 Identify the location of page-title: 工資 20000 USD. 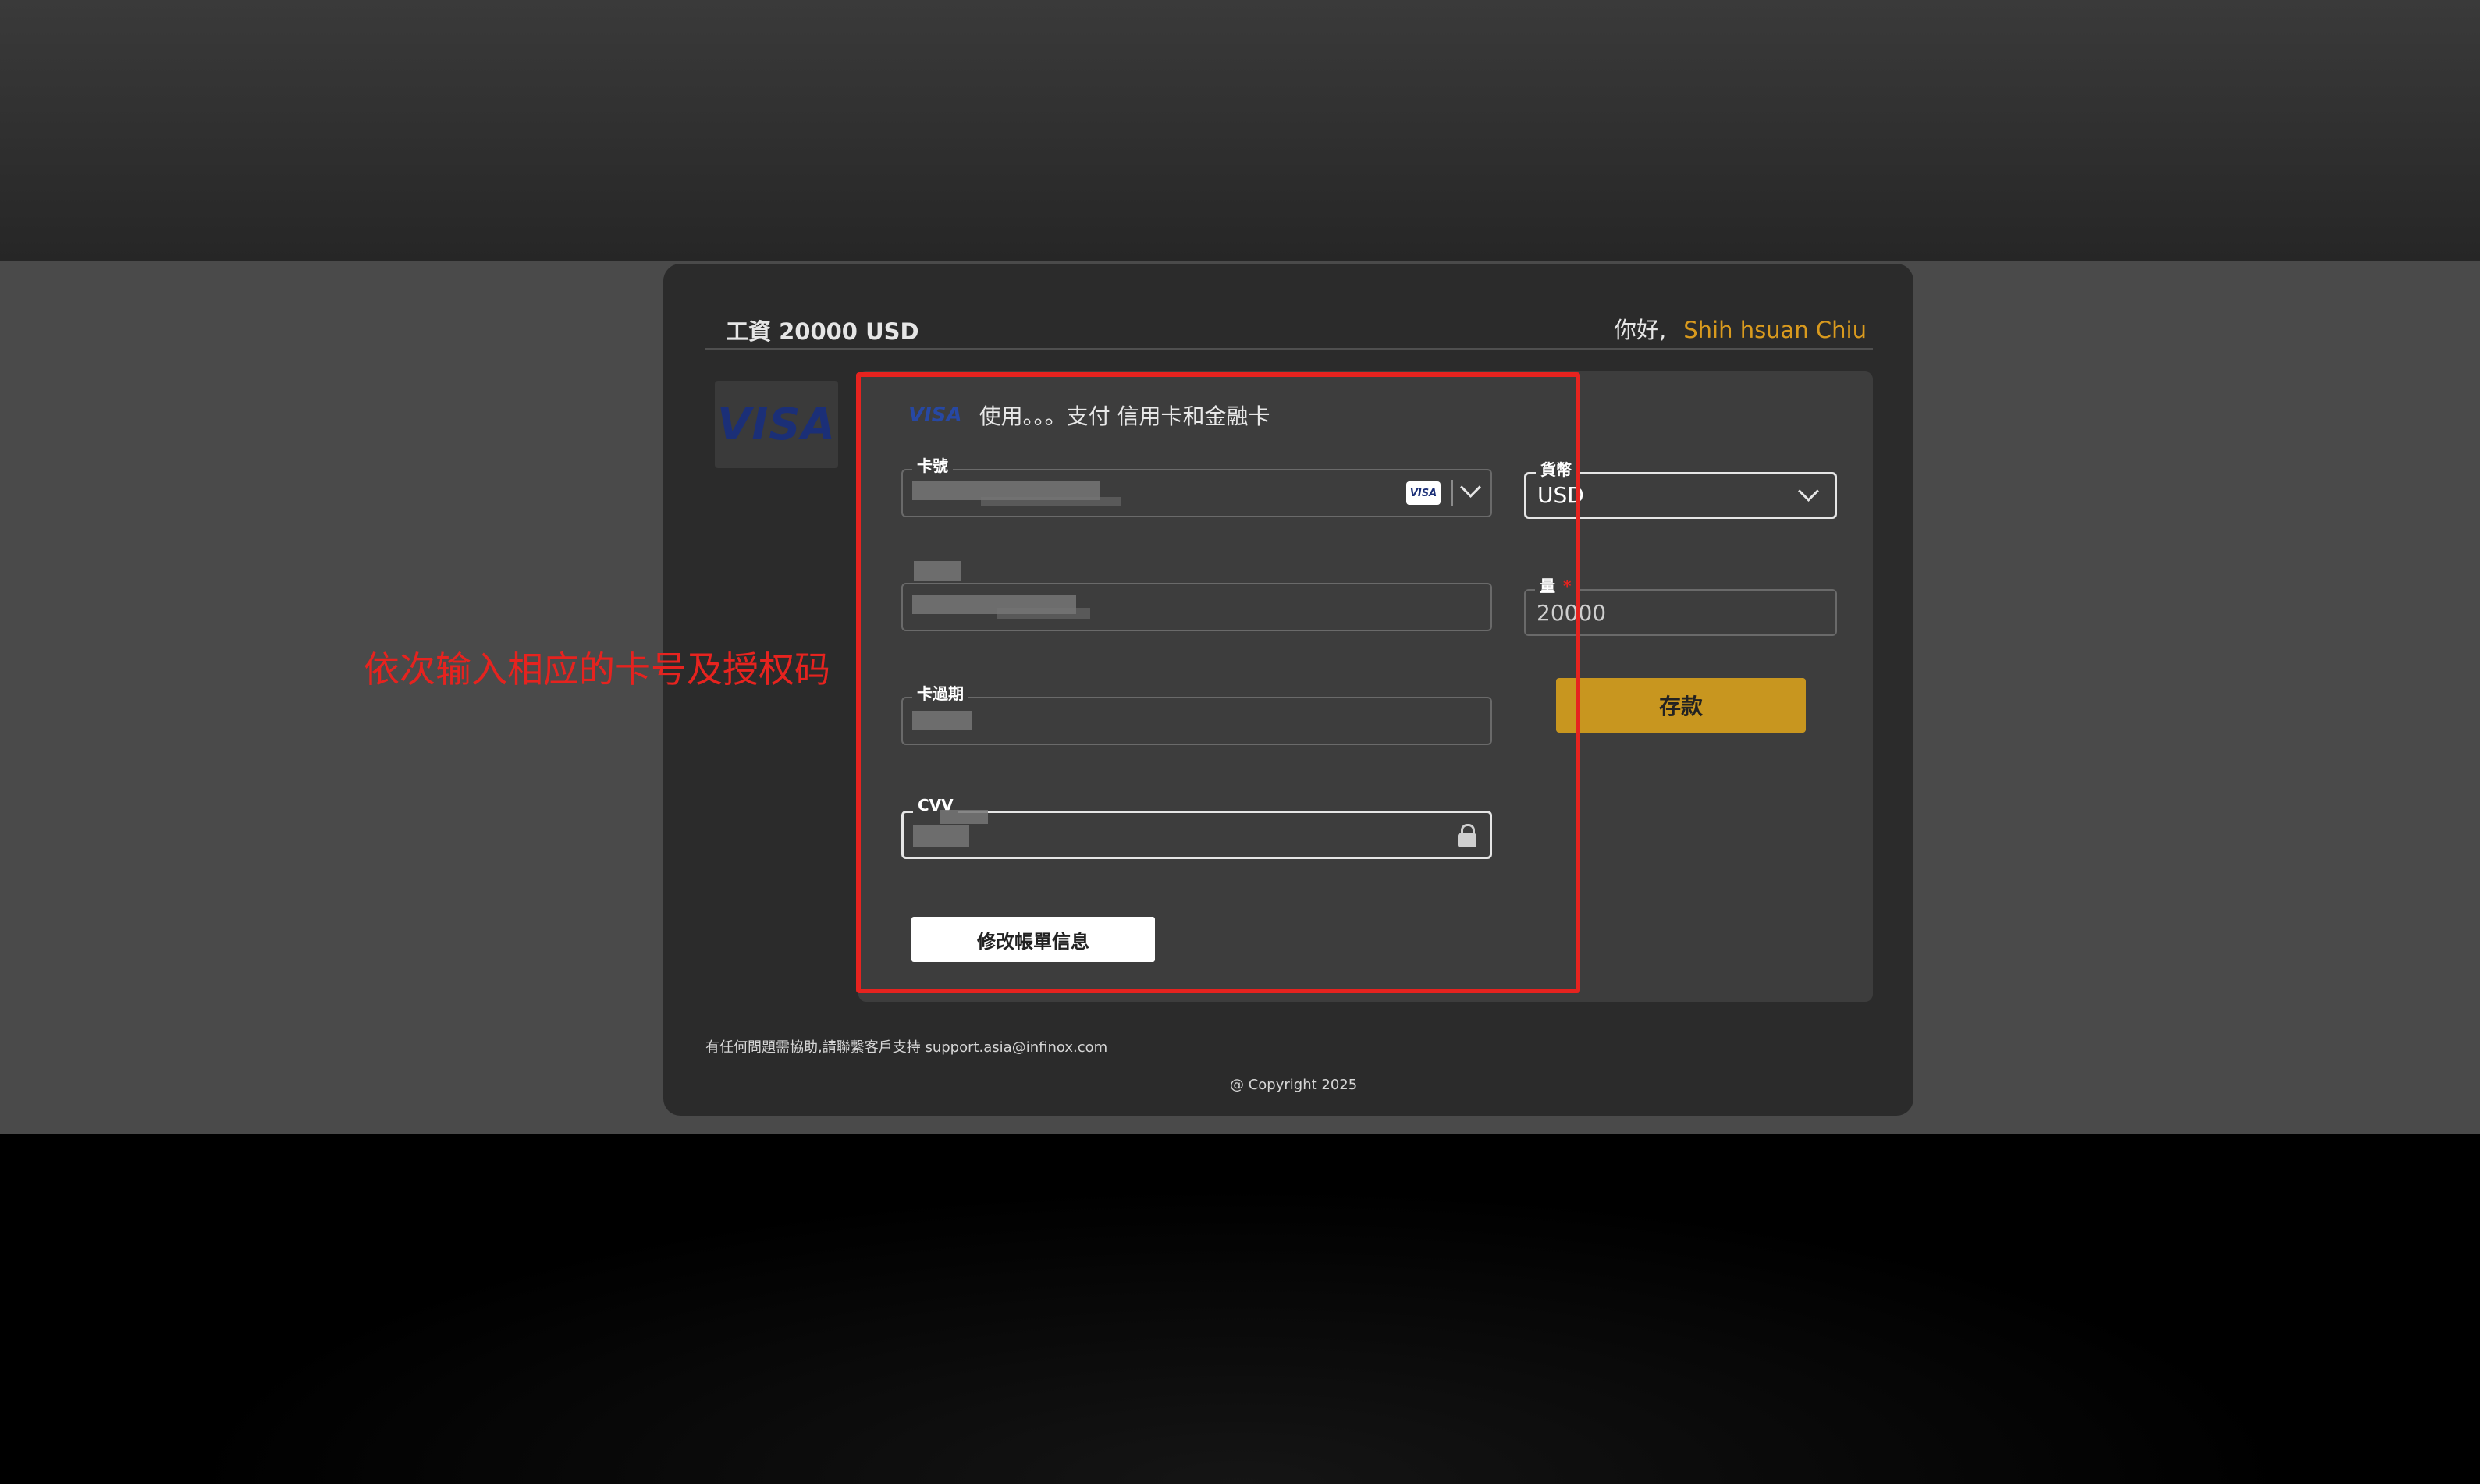
(822, 332).